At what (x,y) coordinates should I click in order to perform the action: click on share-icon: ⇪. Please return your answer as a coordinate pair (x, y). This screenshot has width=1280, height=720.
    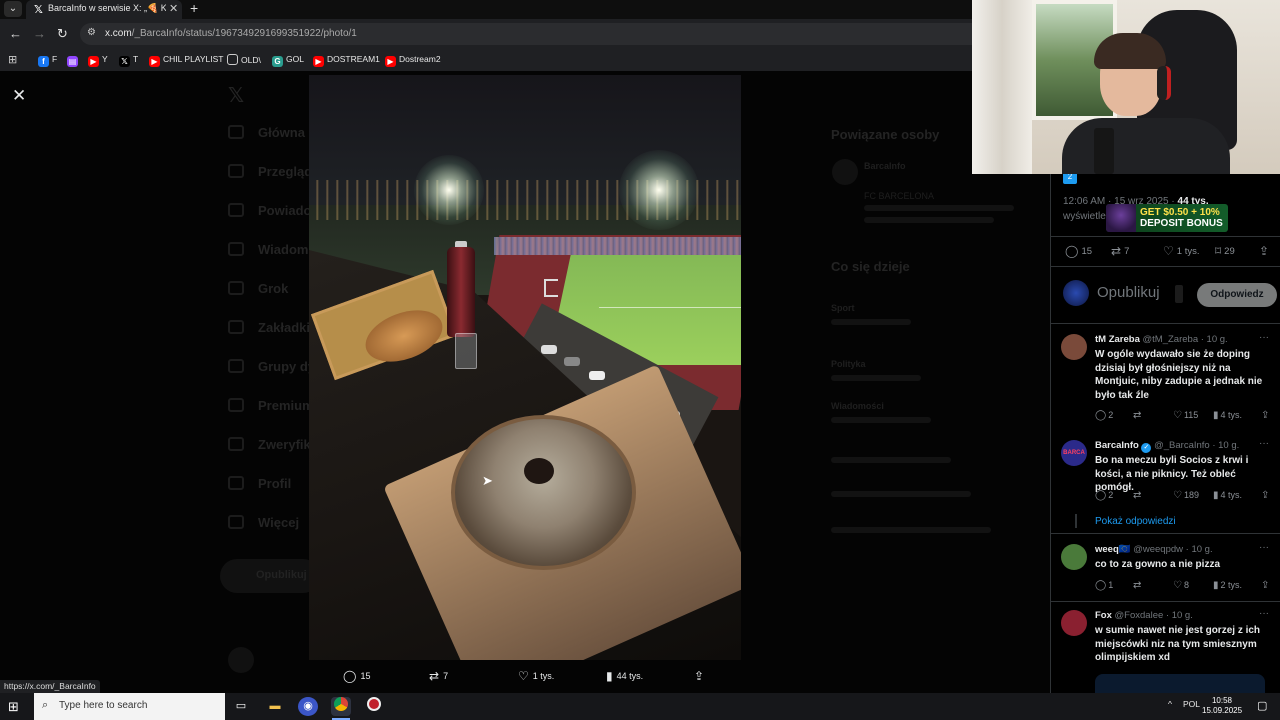
    Looking at the image, I should click on (699, 676).